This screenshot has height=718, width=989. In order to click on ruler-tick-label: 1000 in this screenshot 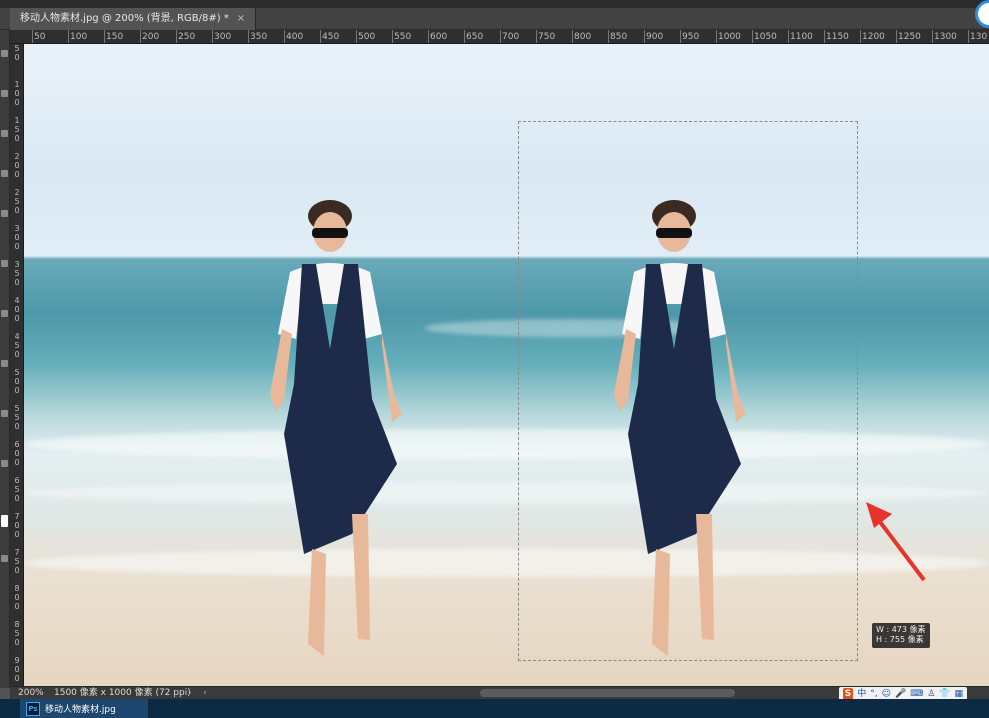, I will do `click(728, 36)`.